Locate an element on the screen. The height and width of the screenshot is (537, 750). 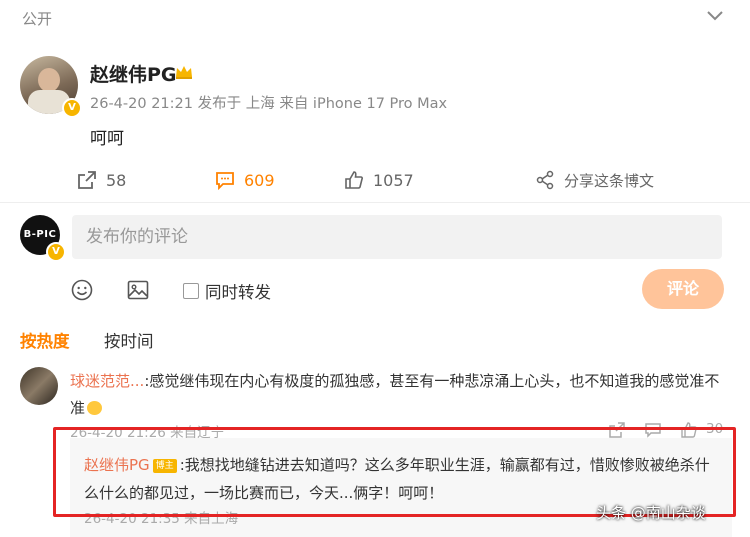
share-label: 分享这条博文 is located at coordinates (609, 180).